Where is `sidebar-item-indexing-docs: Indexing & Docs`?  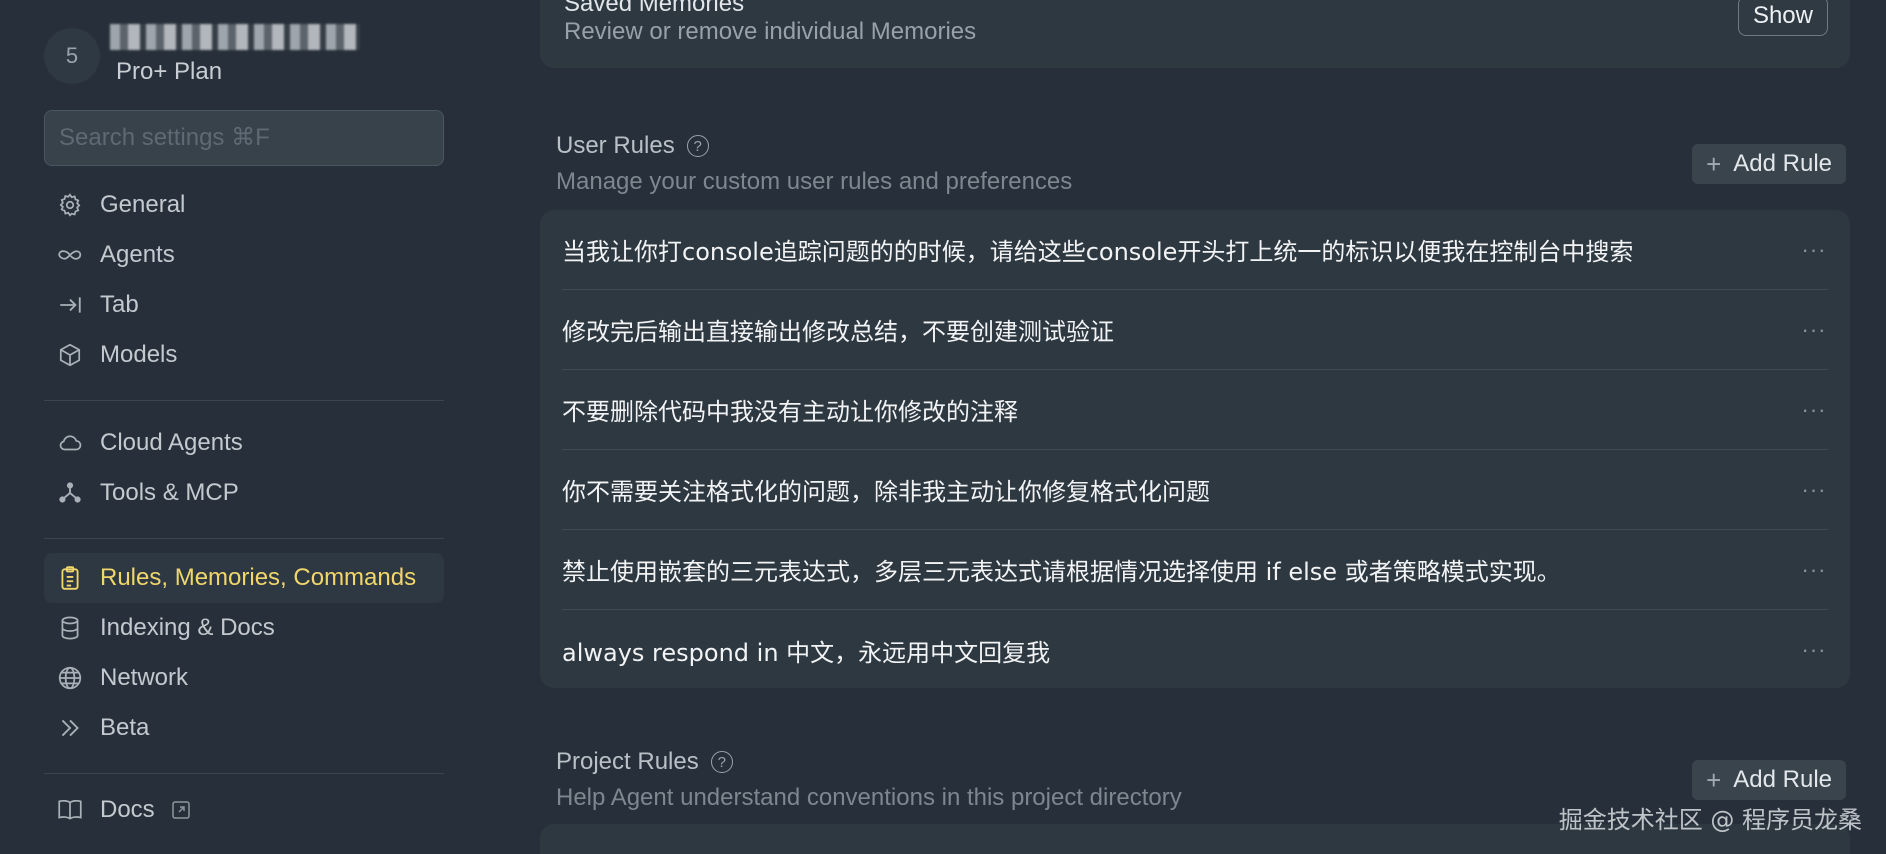 sidebar-item-indexing-docs: Indexing & Docs is located at coordinates (244, 628).